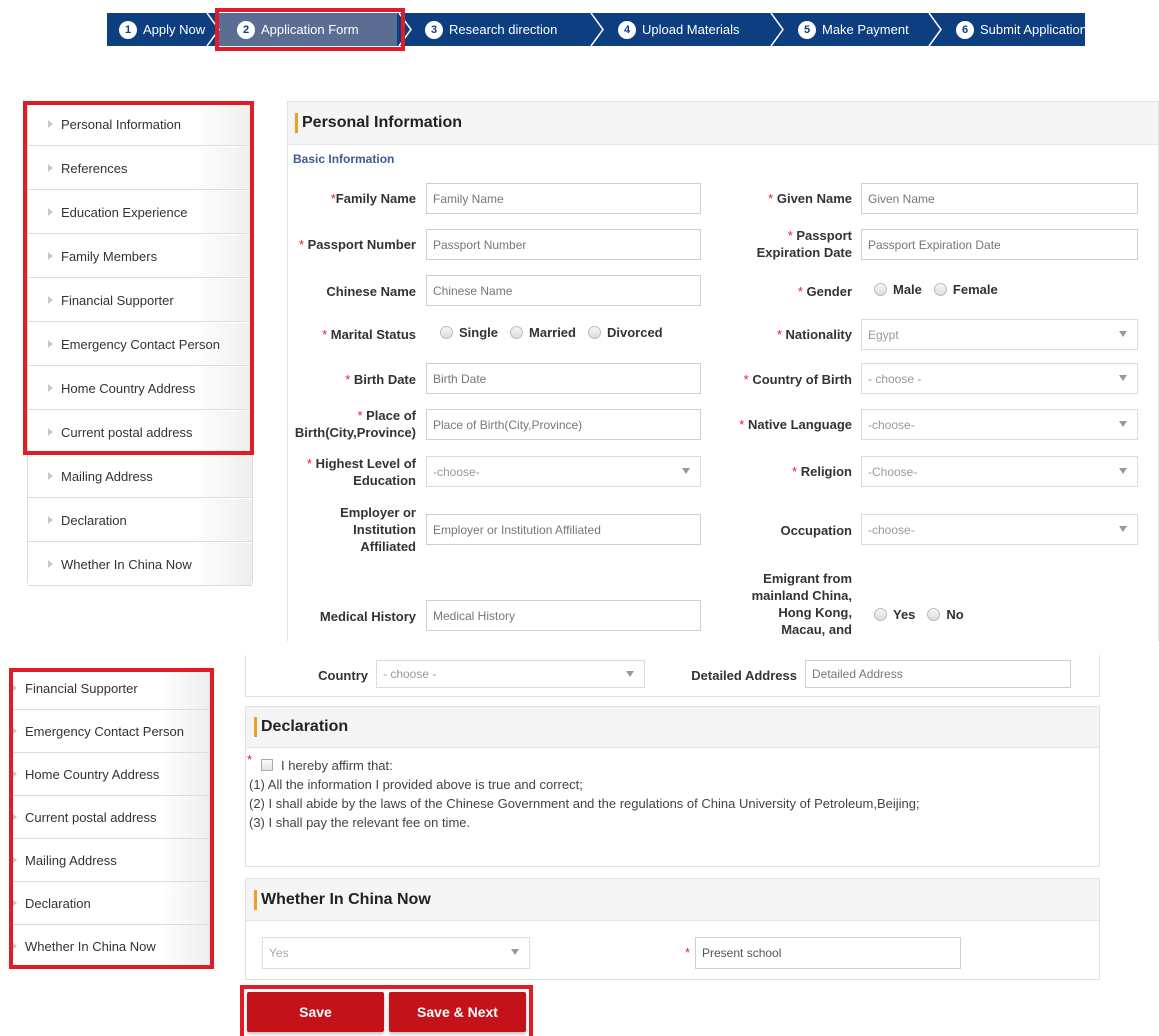 This screenshot has height=1036, width=1159. Describe the element at coordinates (810, 198) in the screenshot. I see `given-name-label: * Given Name` at that location.